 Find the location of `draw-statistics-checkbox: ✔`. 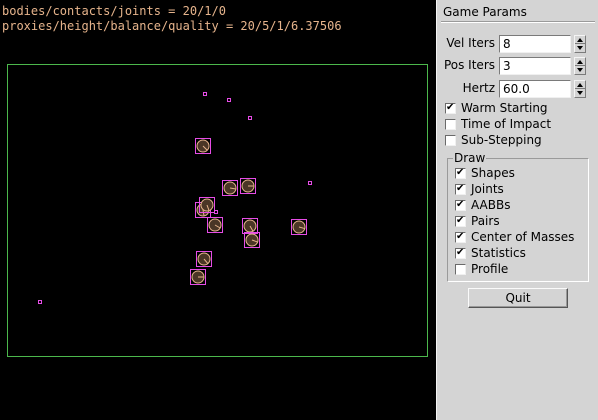

draw-statistics-checkbox: ✔ is located at coordinates (460, 253).